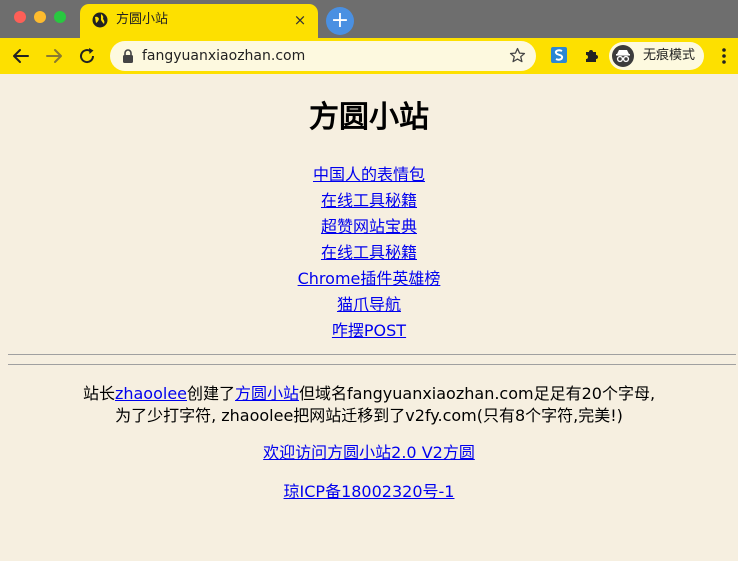 The height and width of the screenshot is (561, 738). Describe the element at coordinates (372, 364) in the screenshot. I see `divider-bottom` at that location.